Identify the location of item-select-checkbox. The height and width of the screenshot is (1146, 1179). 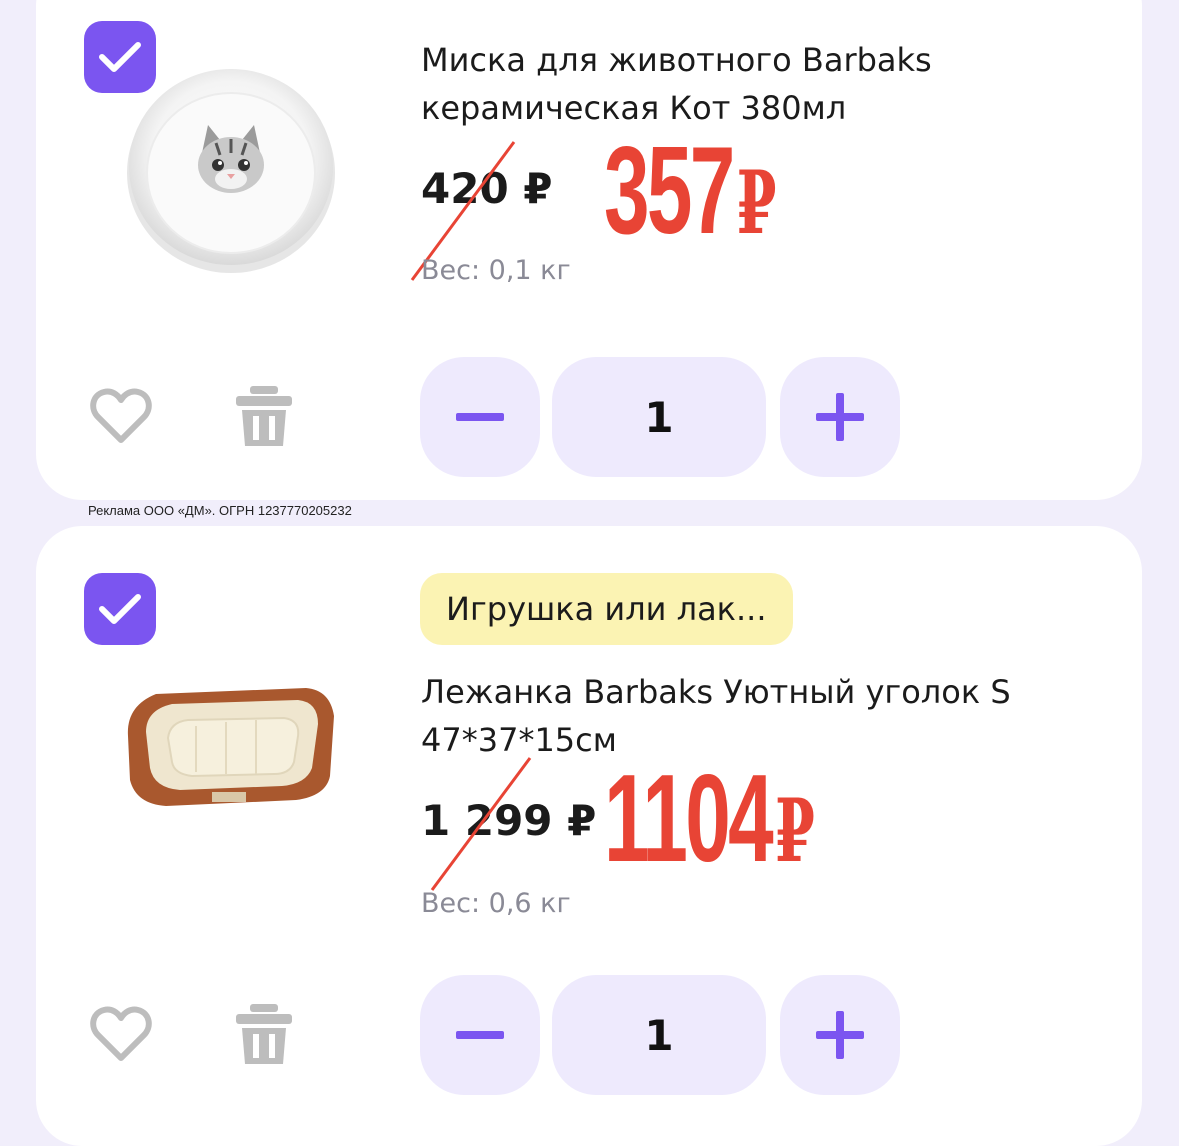
(120, 609).